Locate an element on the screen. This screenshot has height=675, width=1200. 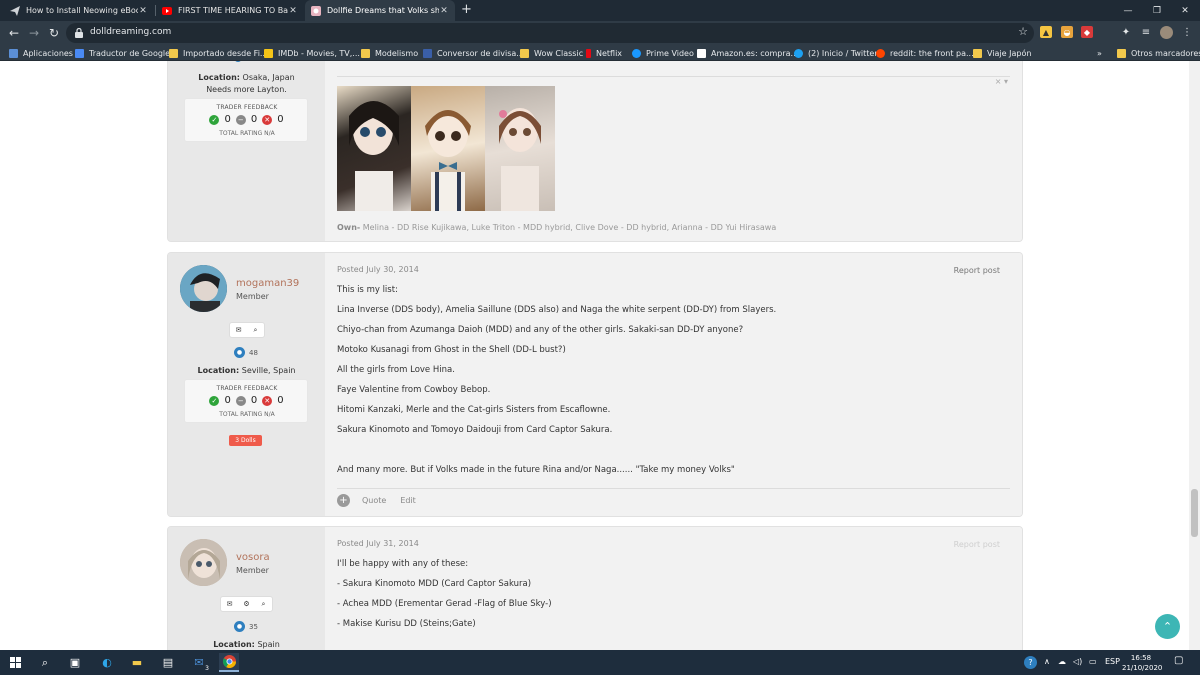
folder-icon is located at coordinates (173, 53).